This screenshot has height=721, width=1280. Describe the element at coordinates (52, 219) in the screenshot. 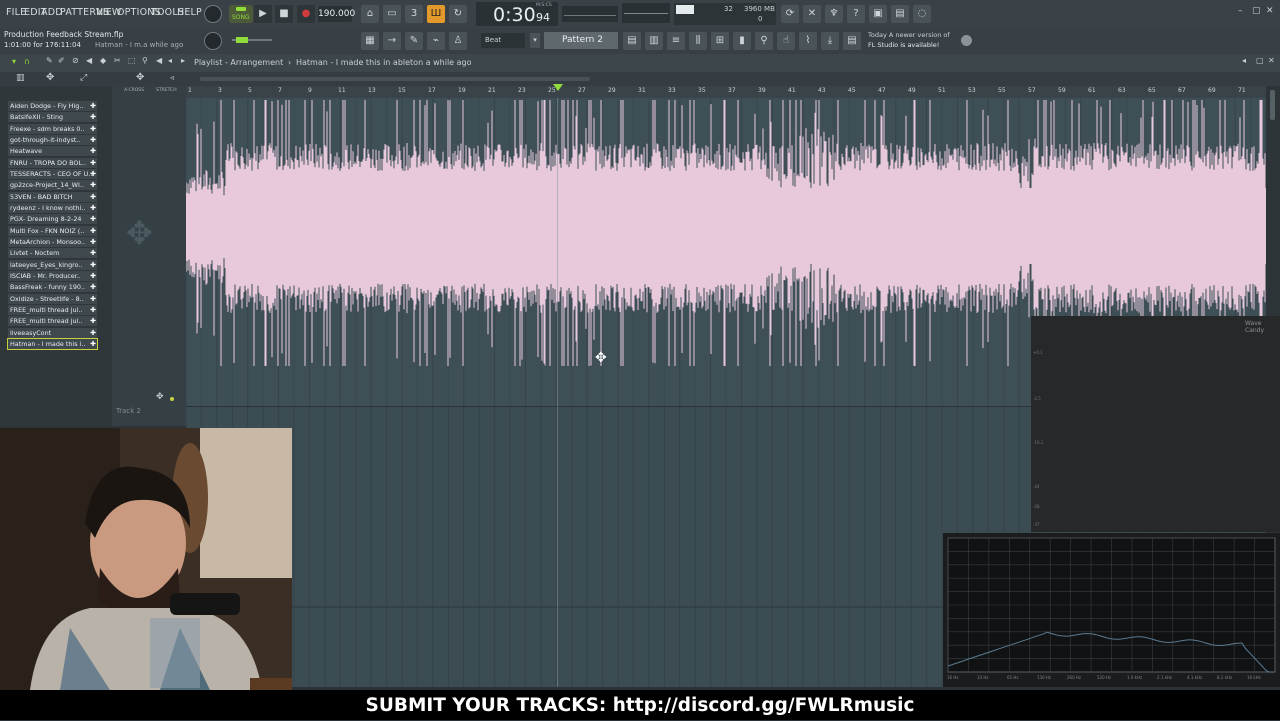

I see `list-item: PGX- Dreaming 8-2-24 ✚` at that location.